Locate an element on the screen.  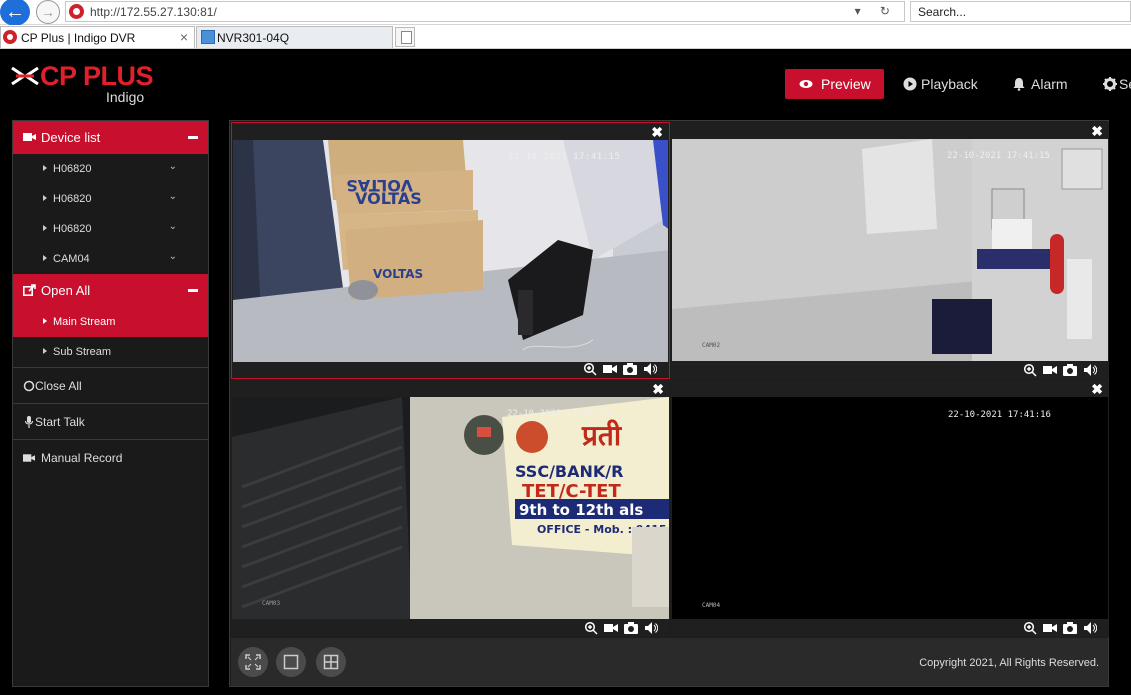
quad-view-button is located at coordinates (331, 662).